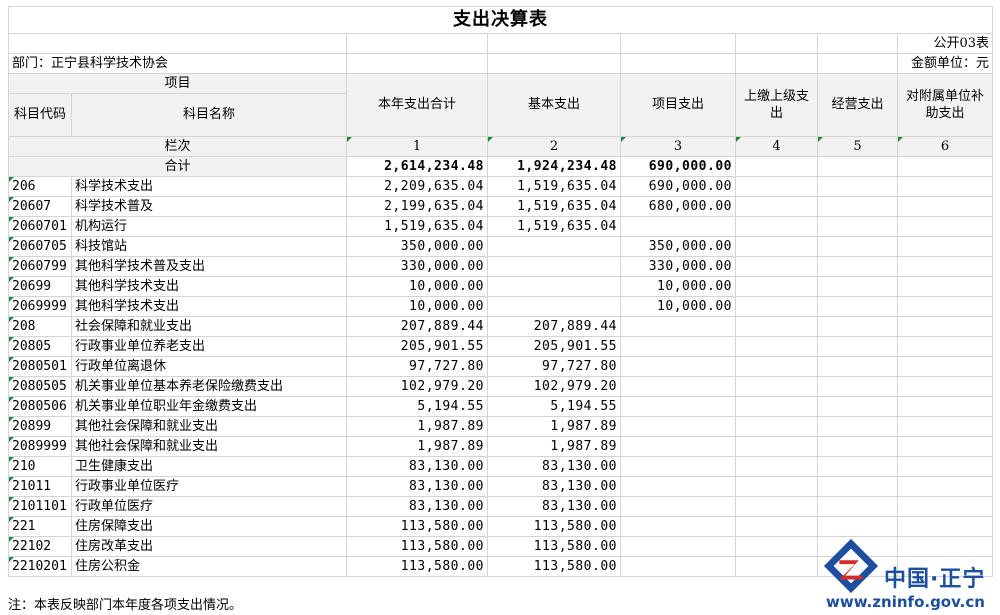 The height and width of the screenshot is (615, 1000). Describe the element at coordinates (209, 386) in the screenshot. I see `row-name: 机关事业单位基本养老保险缴费支出` at that location.